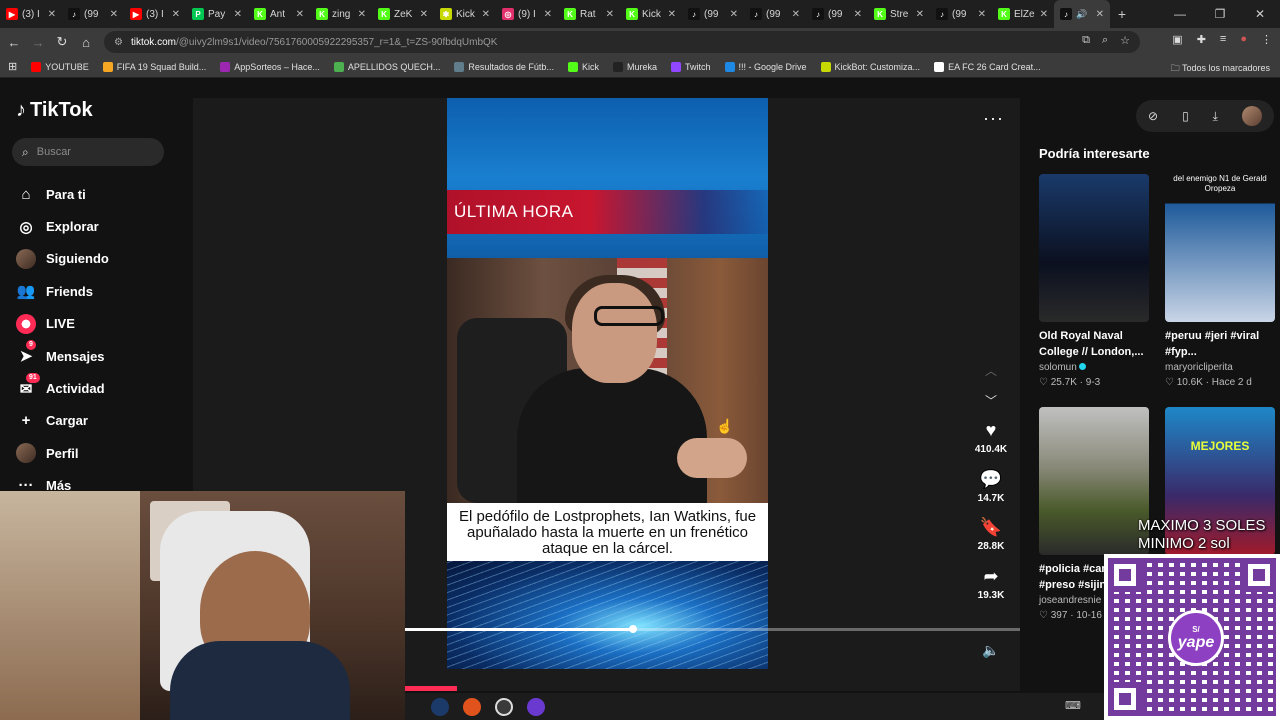 This screenshot has height=720, width=1280. I want to click on comment-action: 💬 14.7K, so click(991, 493).